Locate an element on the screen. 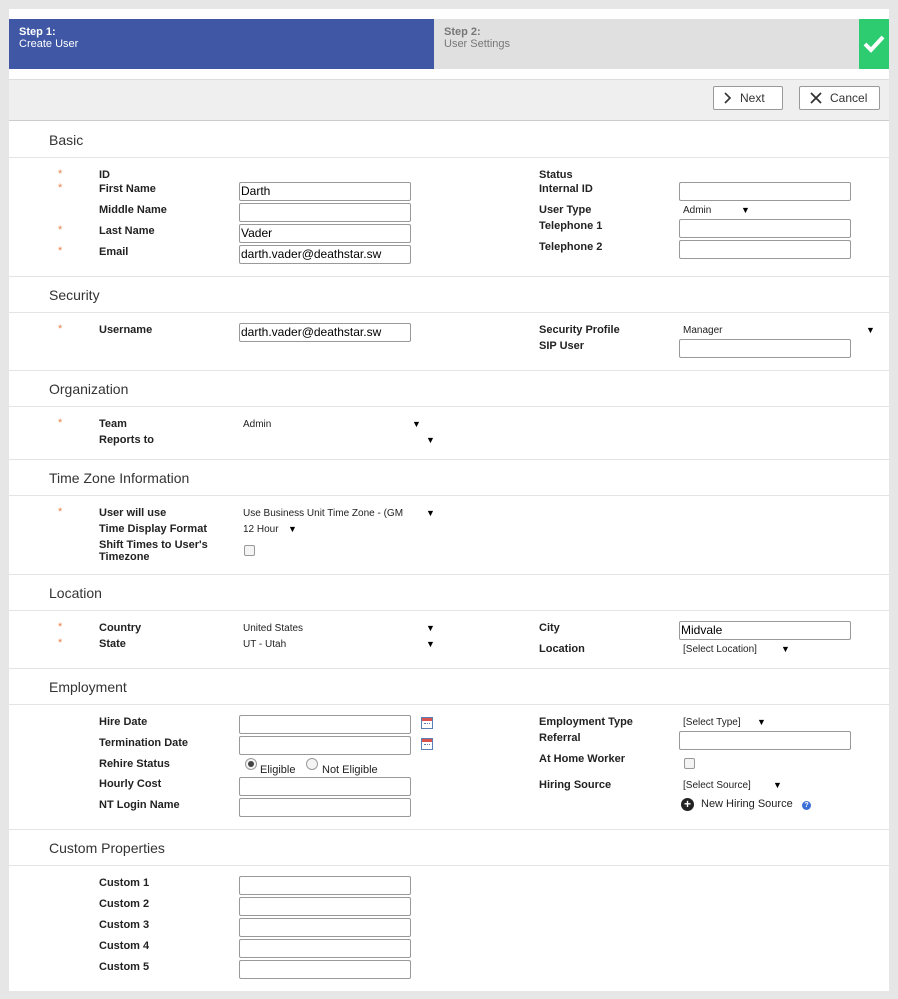 The width and height of the screenshot is (898, 999). user-type-select: Admin is located at coordinates (697, 210).